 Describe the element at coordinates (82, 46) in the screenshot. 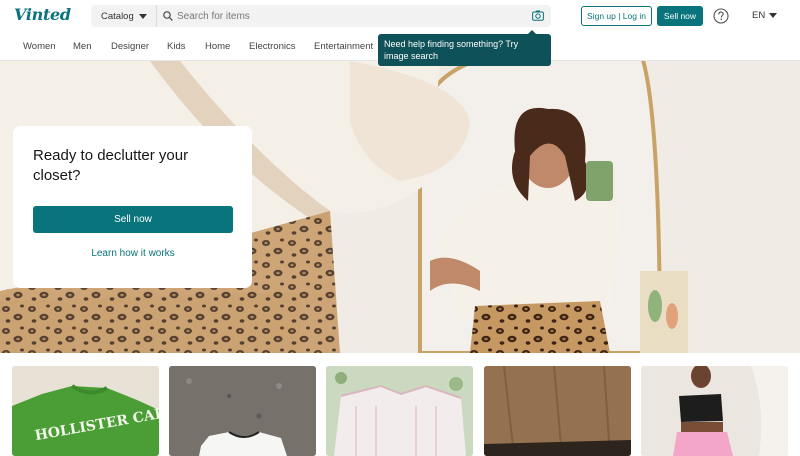

I see `nav-item-men: Men` at that location.